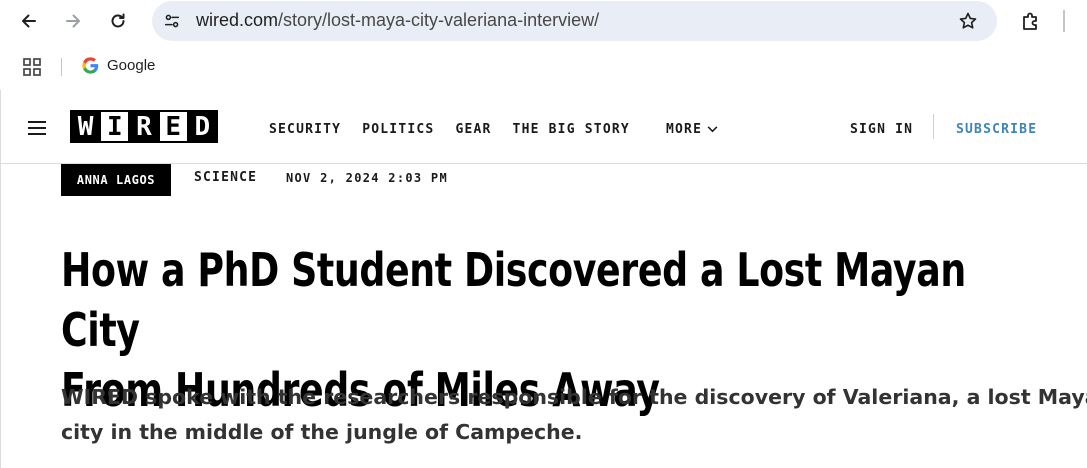 This screenshot has width=1087, height=468. Describe the element at coordinates (996, 129) in the screenshot. I see `subscribe-link: SUBSCRIBE` at that location.